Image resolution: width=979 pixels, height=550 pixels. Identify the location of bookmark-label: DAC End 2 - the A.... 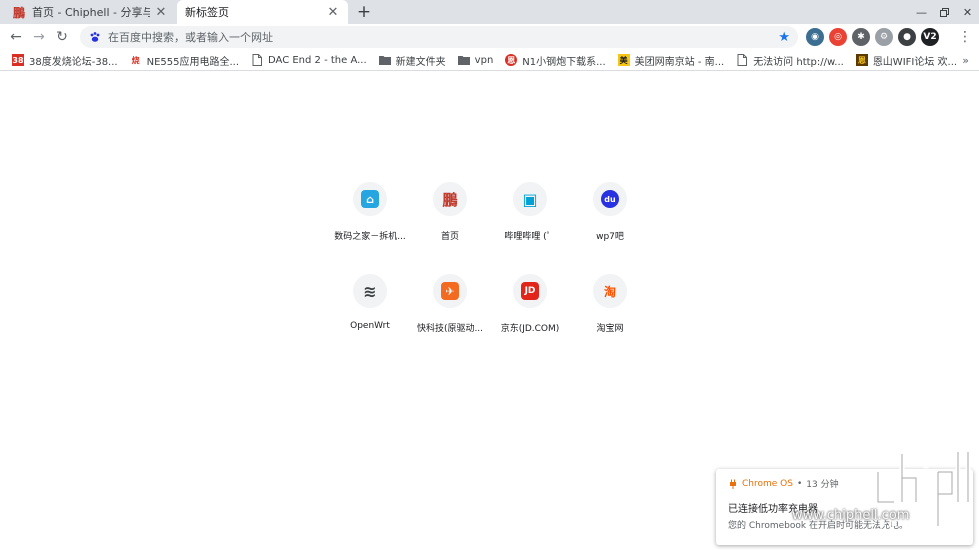
(317, 60).